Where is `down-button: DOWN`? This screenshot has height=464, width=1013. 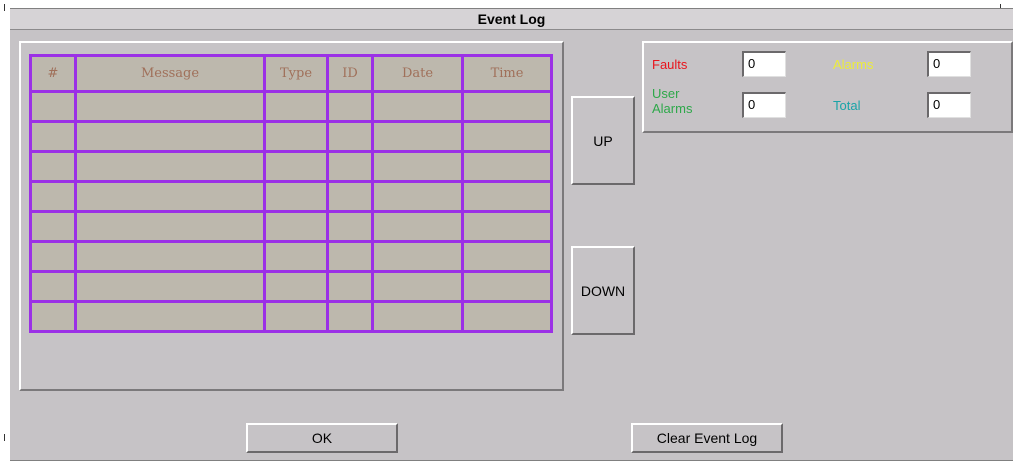
down-button: DOWN is located at coordinates (603, 290).